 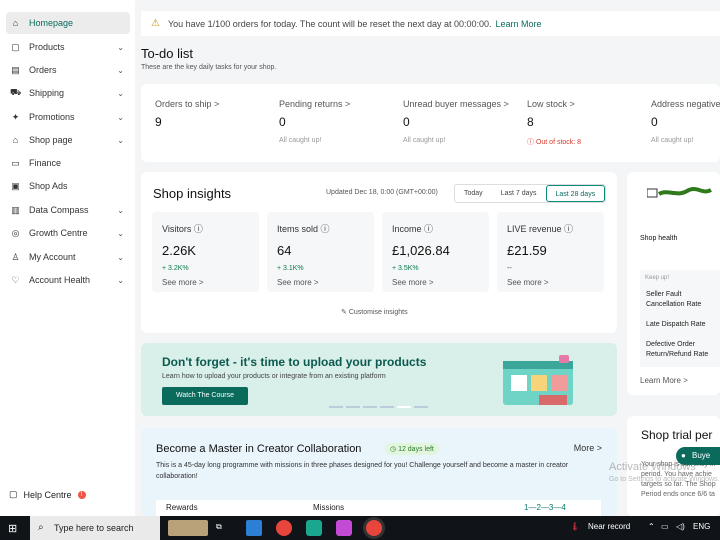 I want to click on sidebar-item-label: Orders, so click(x=43, y=70).